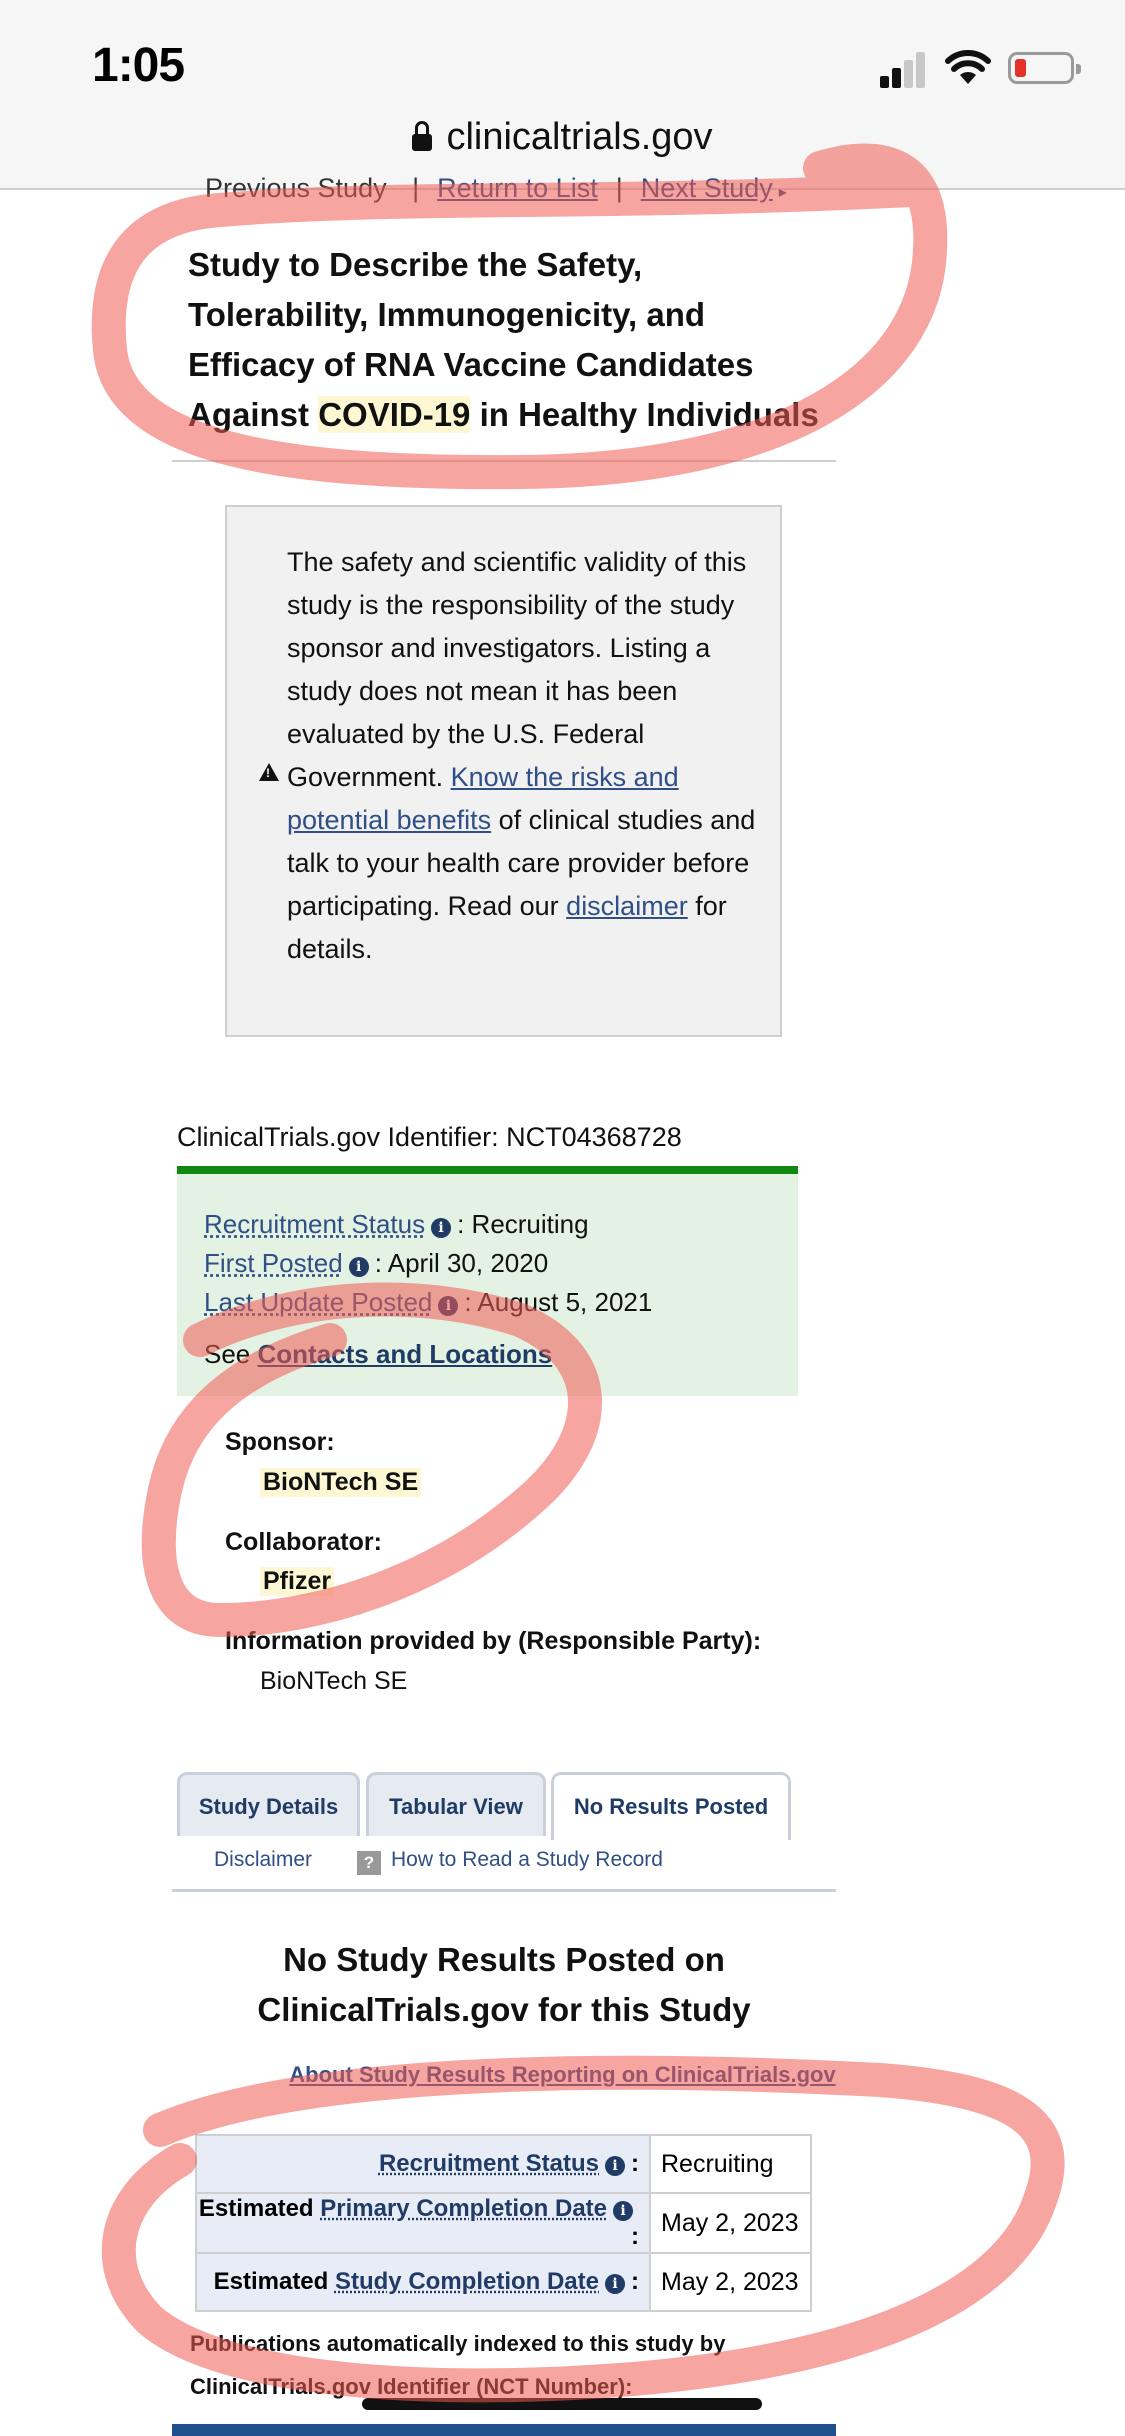 This screenshot has width=1125, height=2436. What do you see at coordinates (467, 2281) in the screenshot?
I see `study-completion-date-link: Study Completion Date` at bounding box center [467, 2281].